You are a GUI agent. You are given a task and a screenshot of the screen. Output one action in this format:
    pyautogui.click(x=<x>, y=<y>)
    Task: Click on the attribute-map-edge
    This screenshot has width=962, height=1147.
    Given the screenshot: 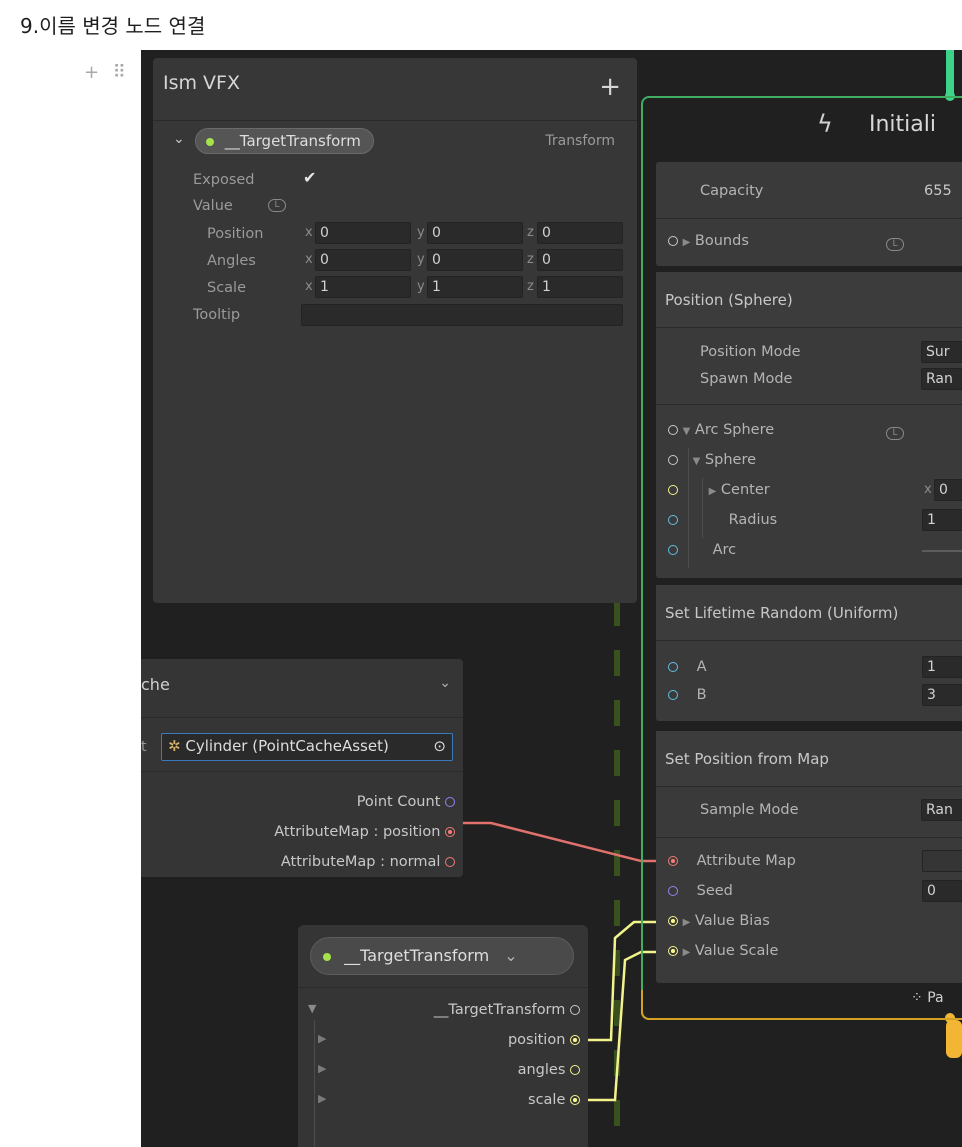 What is the action you would take?
    pyautogui.click(x=555, y=842)
    